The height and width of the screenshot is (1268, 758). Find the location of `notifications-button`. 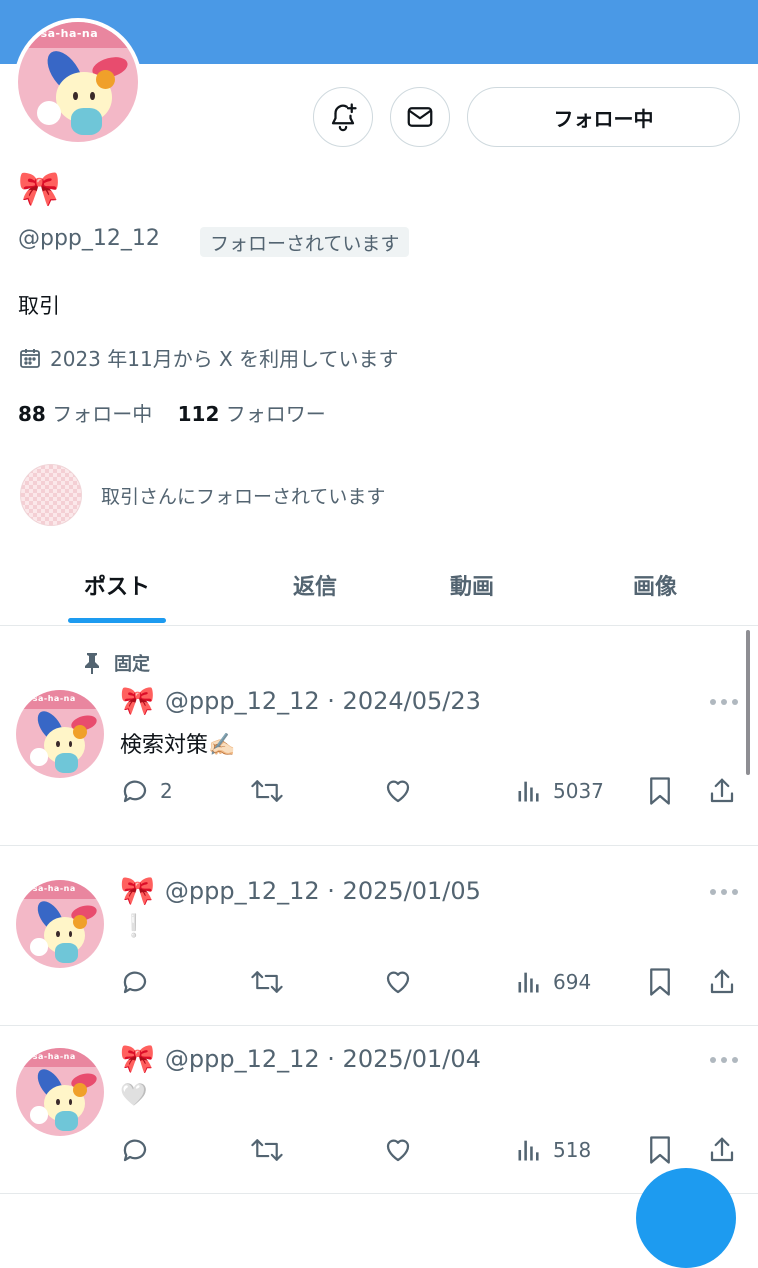

notifications-button is located at coordinates (343, 117).